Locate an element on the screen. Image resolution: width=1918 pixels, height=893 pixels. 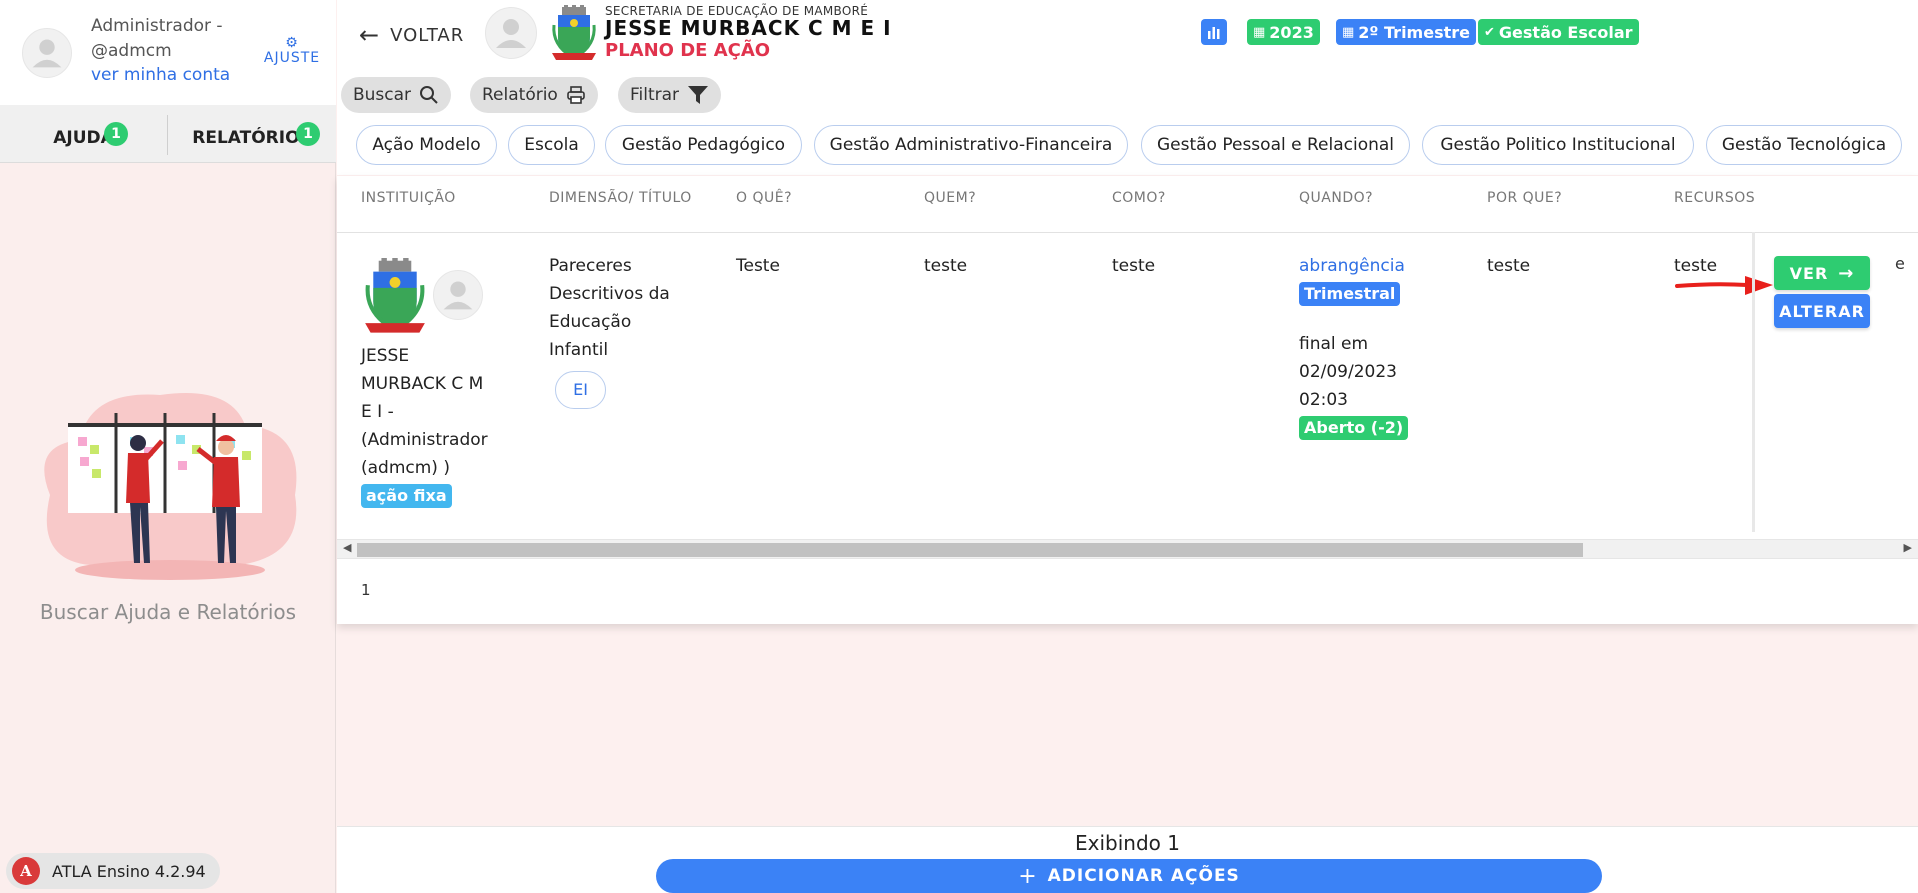
page-subtitle: PLANO DE AÇÃO is located at coordinates (688, 50).